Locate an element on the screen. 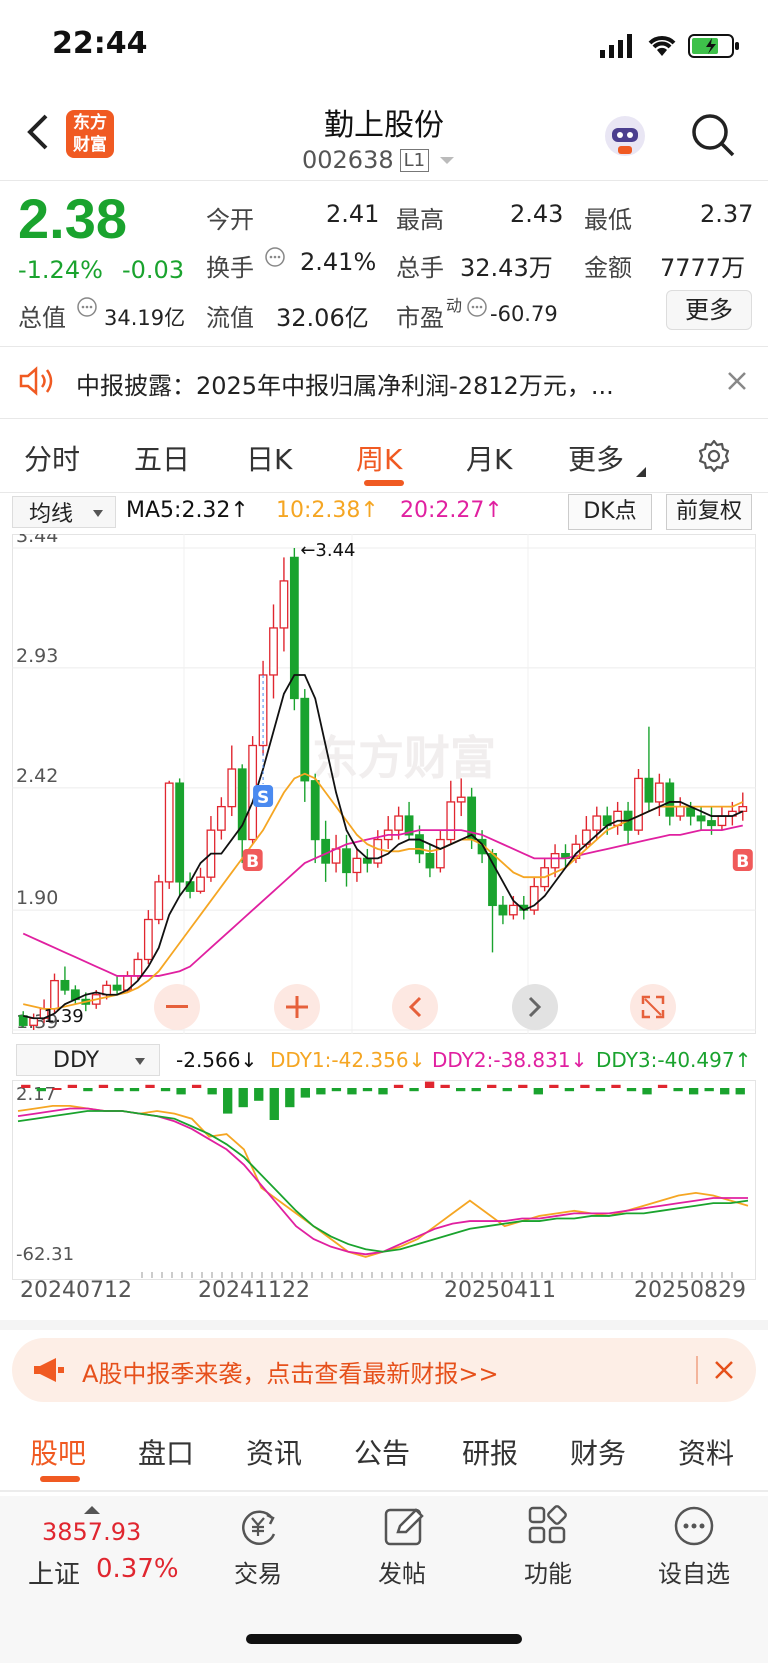  index-name: 上证 is located at coordinates (54, 1572).